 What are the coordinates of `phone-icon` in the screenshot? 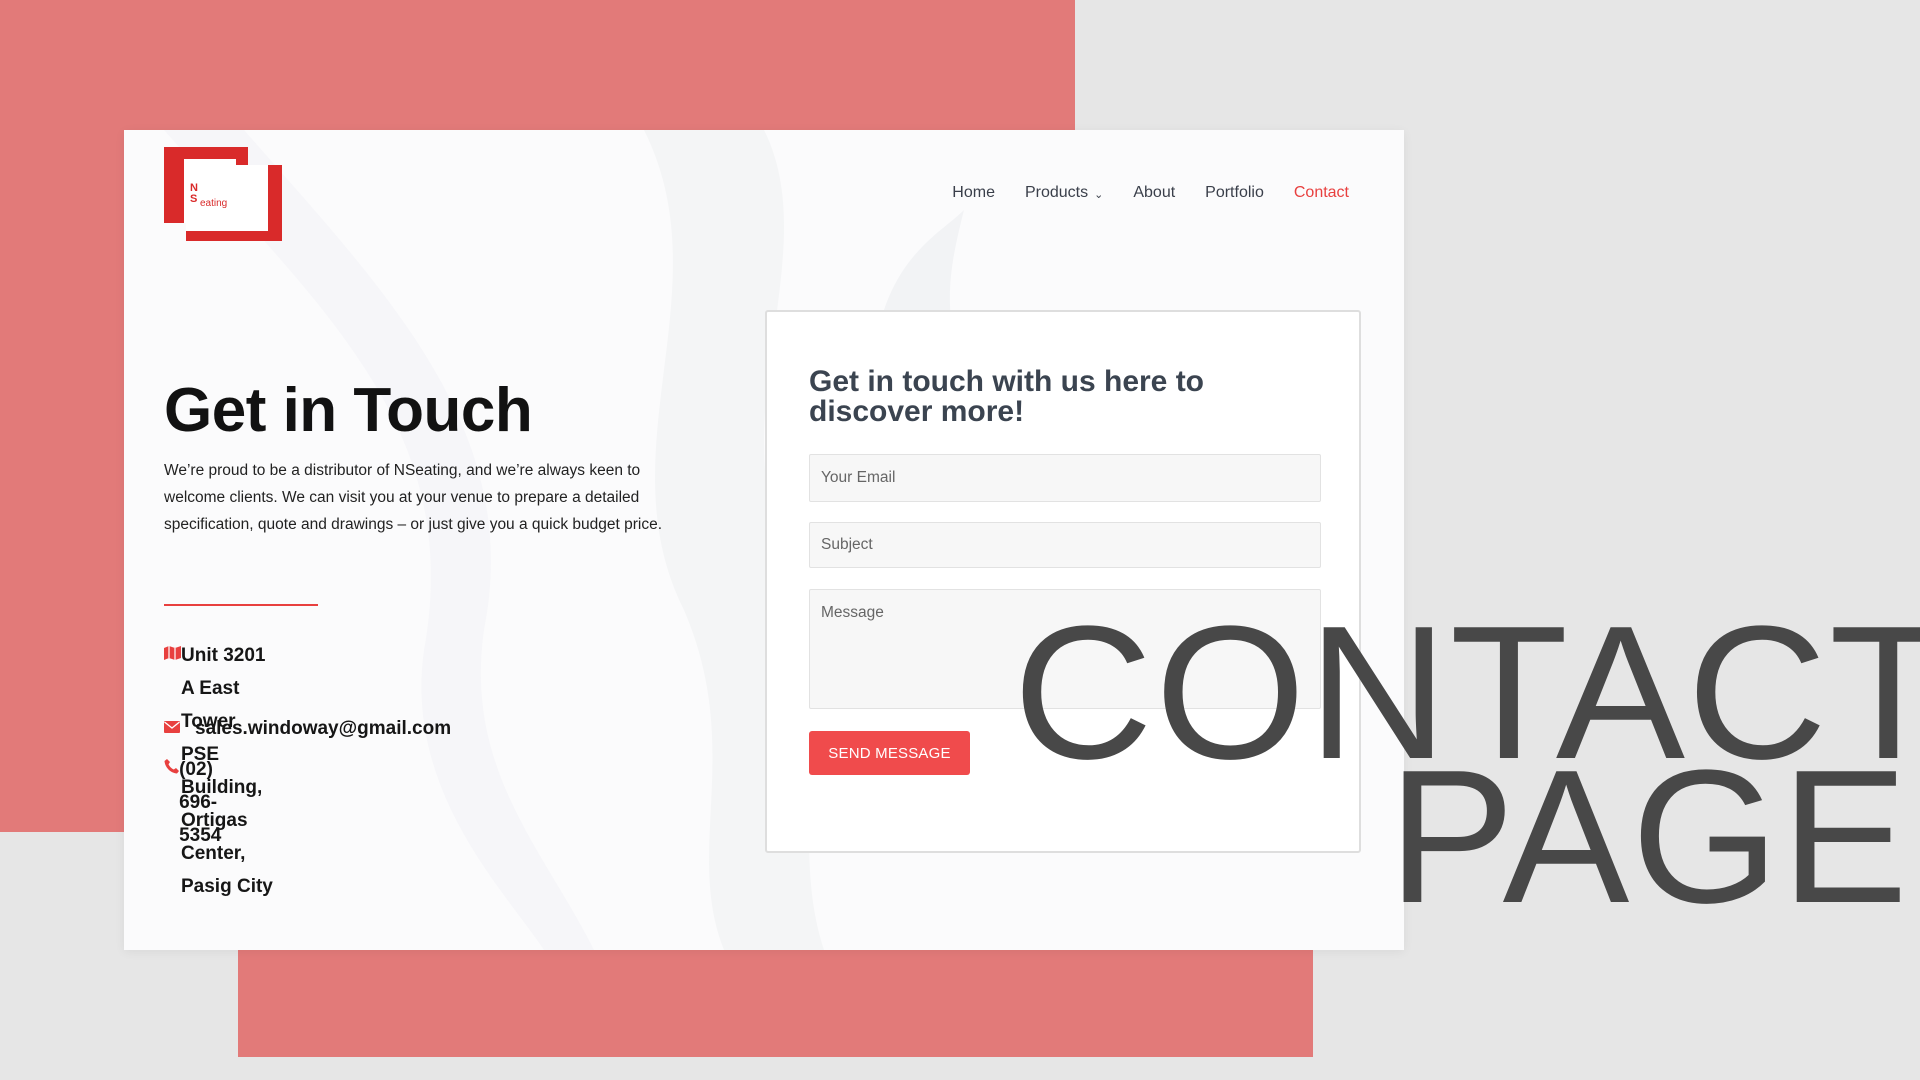 It's located at (171, 769).